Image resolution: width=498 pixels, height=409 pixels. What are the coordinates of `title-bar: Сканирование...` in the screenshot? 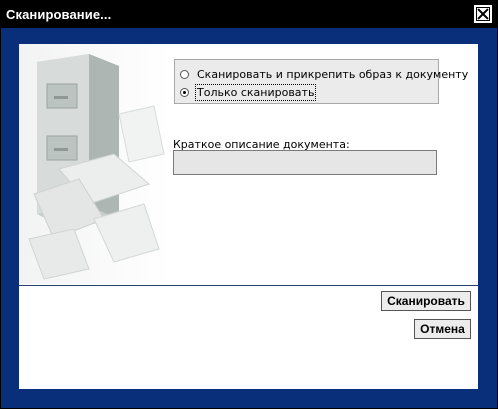 It's located at (249, 14).